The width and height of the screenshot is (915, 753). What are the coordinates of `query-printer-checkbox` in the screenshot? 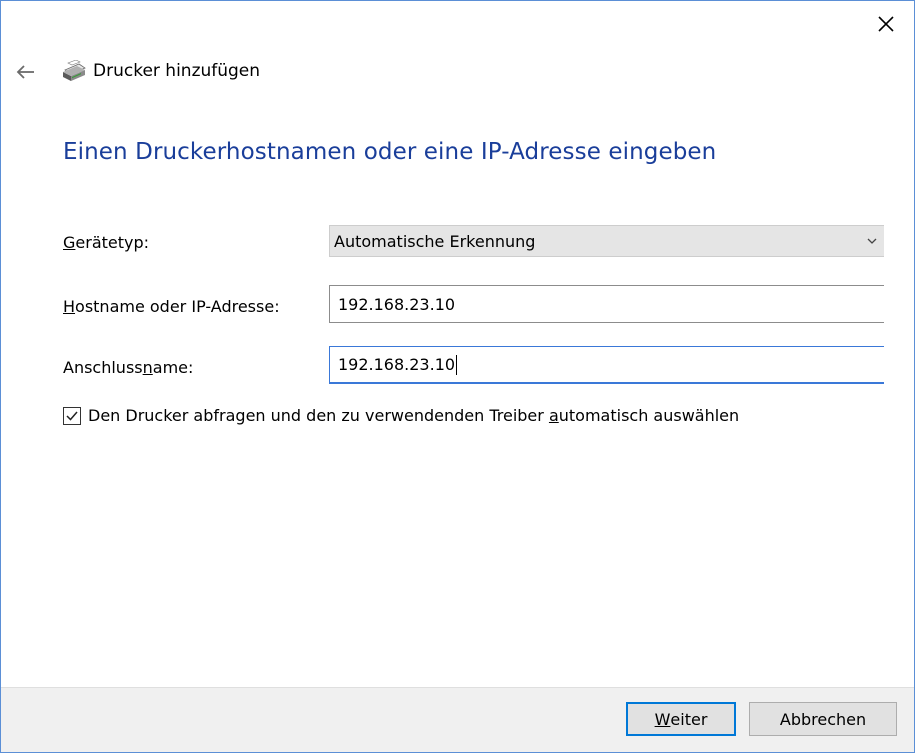 It's located at (72, 415).